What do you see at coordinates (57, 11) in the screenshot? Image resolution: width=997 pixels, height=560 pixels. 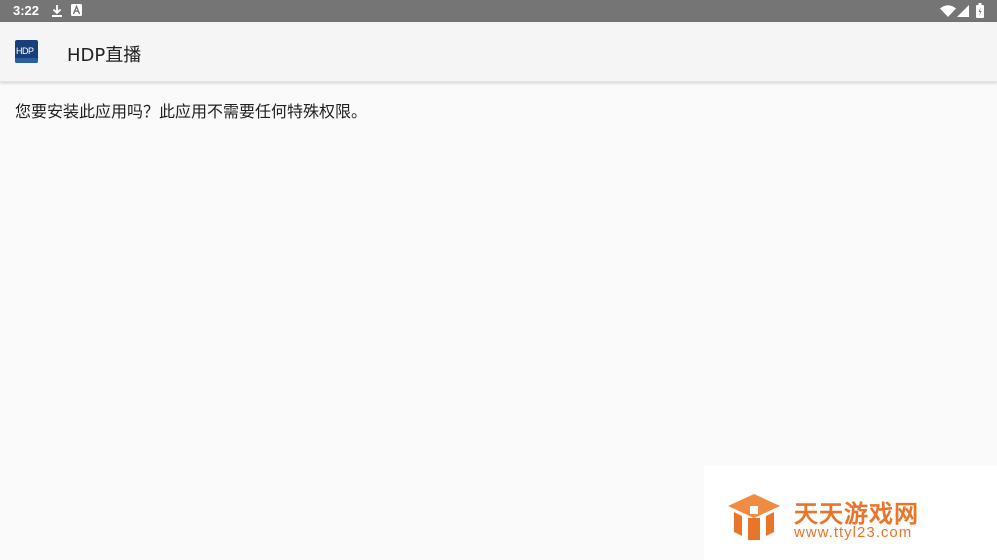 I see `download-icon` at bounding box center [57, 11].